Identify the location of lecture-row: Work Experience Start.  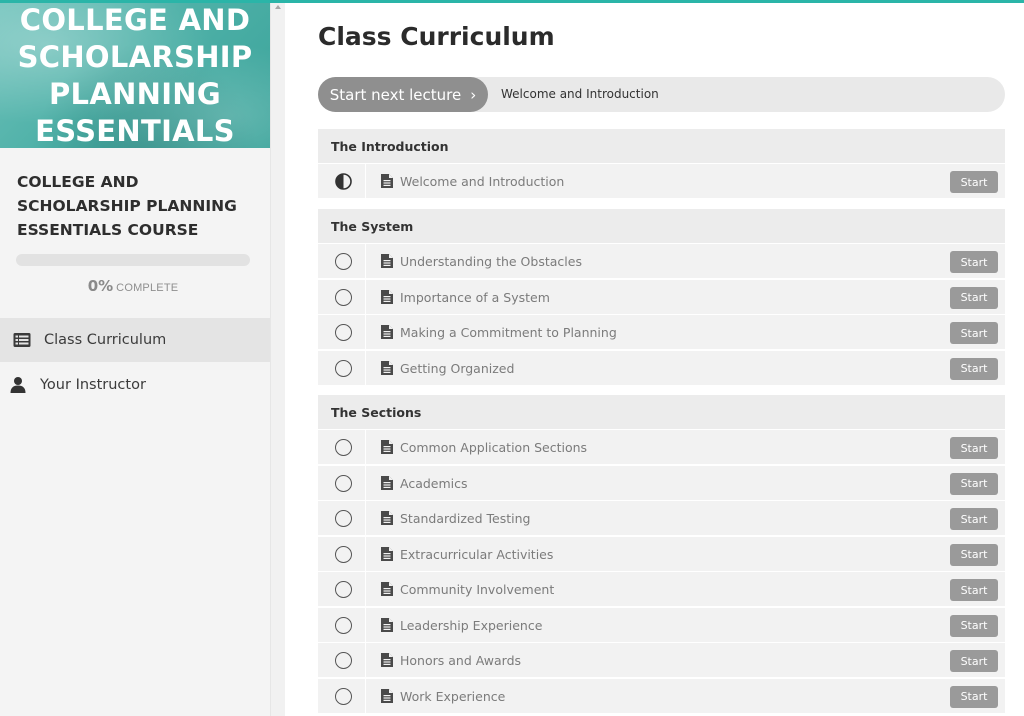
(661, 695).